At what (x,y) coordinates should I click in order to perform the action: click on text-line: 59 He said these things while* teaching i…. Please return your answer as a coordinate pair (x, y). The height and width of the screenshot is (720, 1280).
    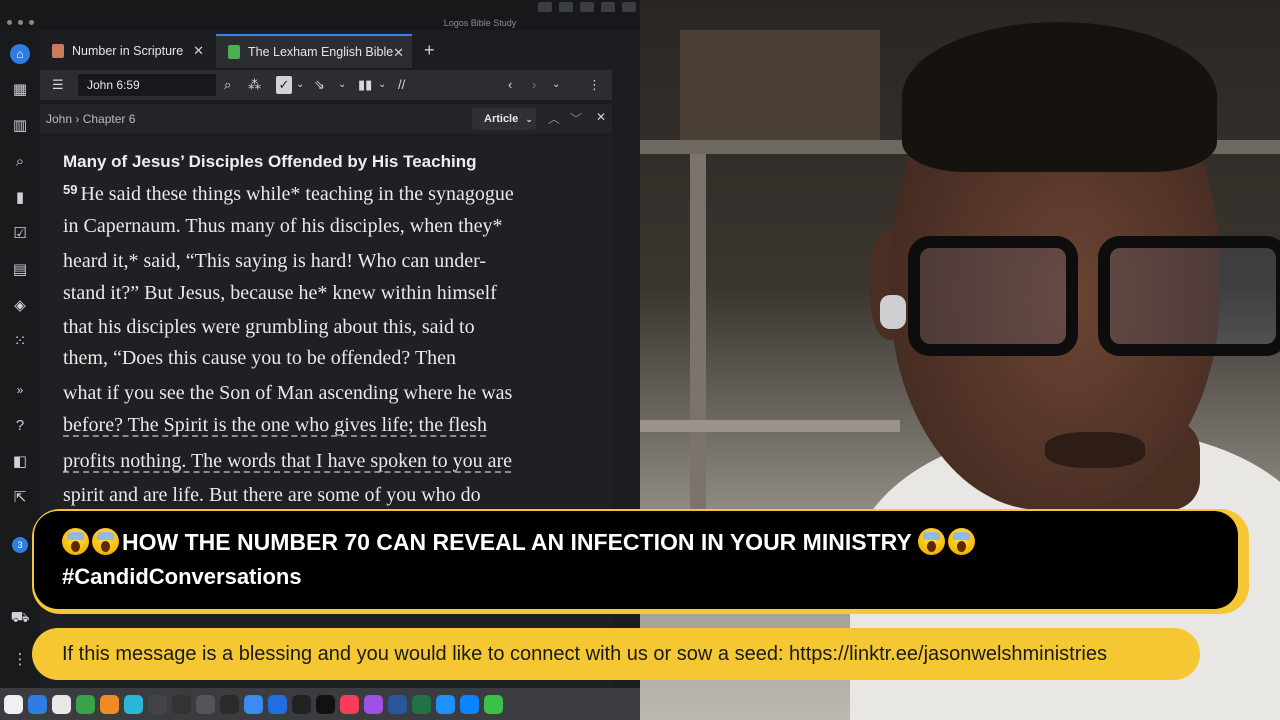
    Looking at the image, I should click on (288, 193).